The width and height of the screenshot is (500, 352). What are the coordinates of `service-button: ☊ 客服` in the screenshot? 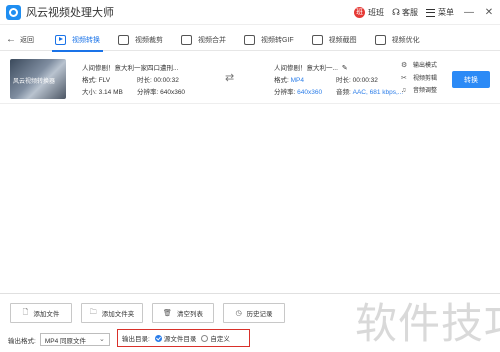 It's located at (405, 12).